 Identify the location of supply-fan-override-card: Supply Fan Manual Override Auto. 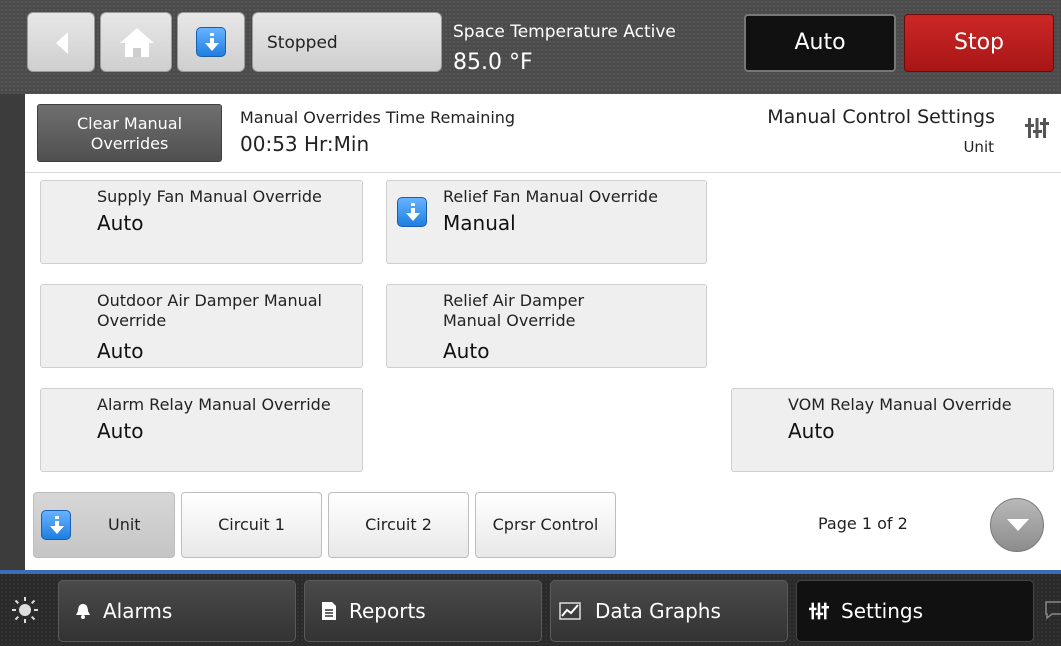
(201, 222).